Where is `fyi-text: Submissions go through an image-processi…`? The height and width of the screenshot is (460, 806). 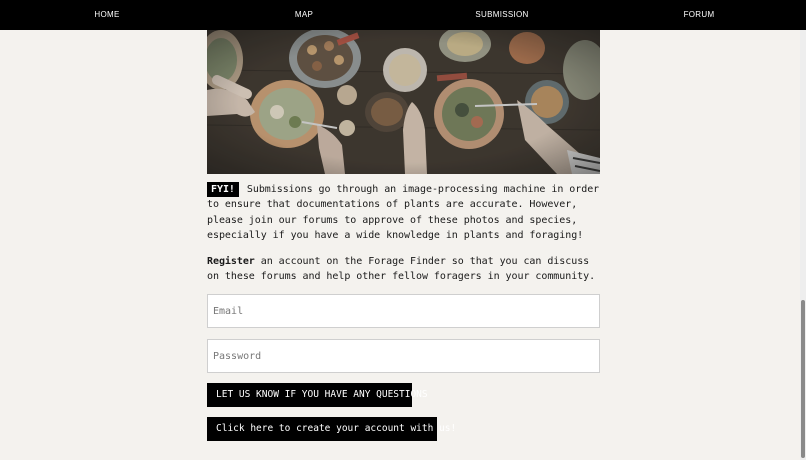
fyi-text: Submissions go through an image-processi… is located at coordinates (403, 213).